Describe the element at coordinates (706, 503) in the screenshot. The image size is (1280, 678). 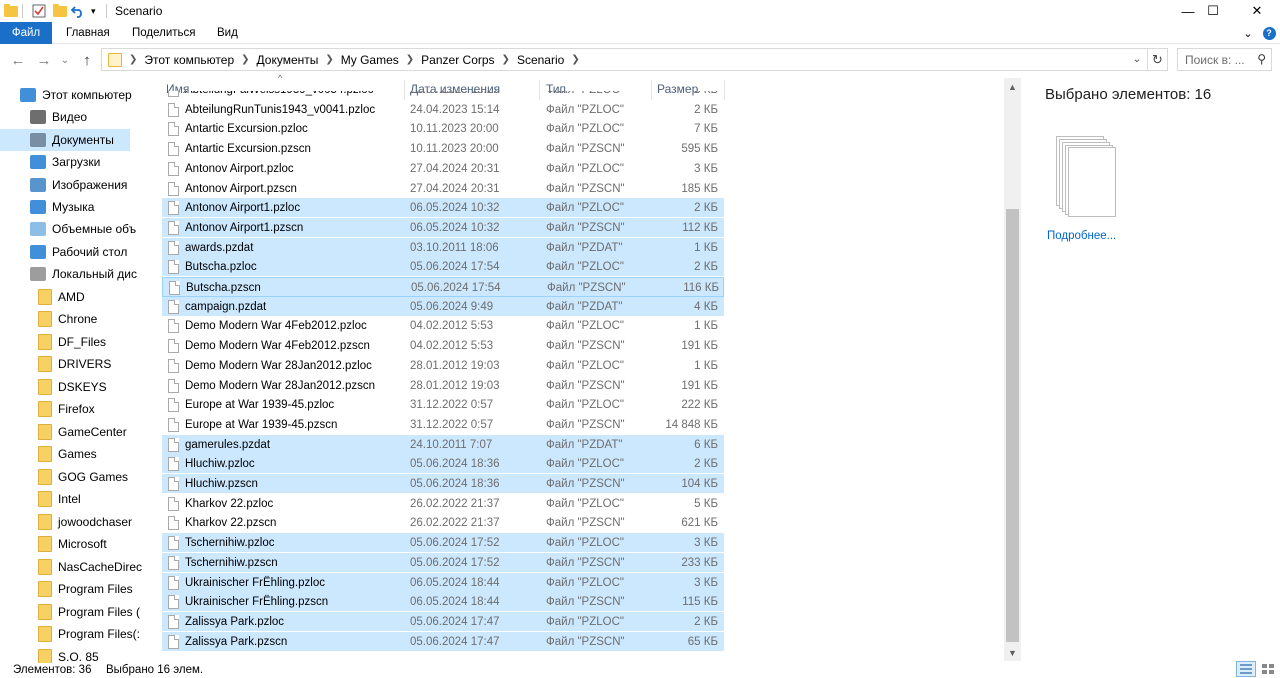
I see `file-size: 5 КБ` at that location.